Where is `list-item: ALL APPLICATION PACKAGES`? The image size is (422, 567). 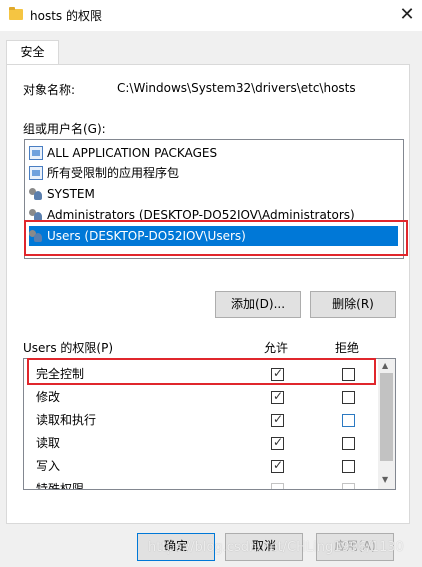 list-item: ALL APPLICATION PACKAGES is located at coordinates (123, 153).